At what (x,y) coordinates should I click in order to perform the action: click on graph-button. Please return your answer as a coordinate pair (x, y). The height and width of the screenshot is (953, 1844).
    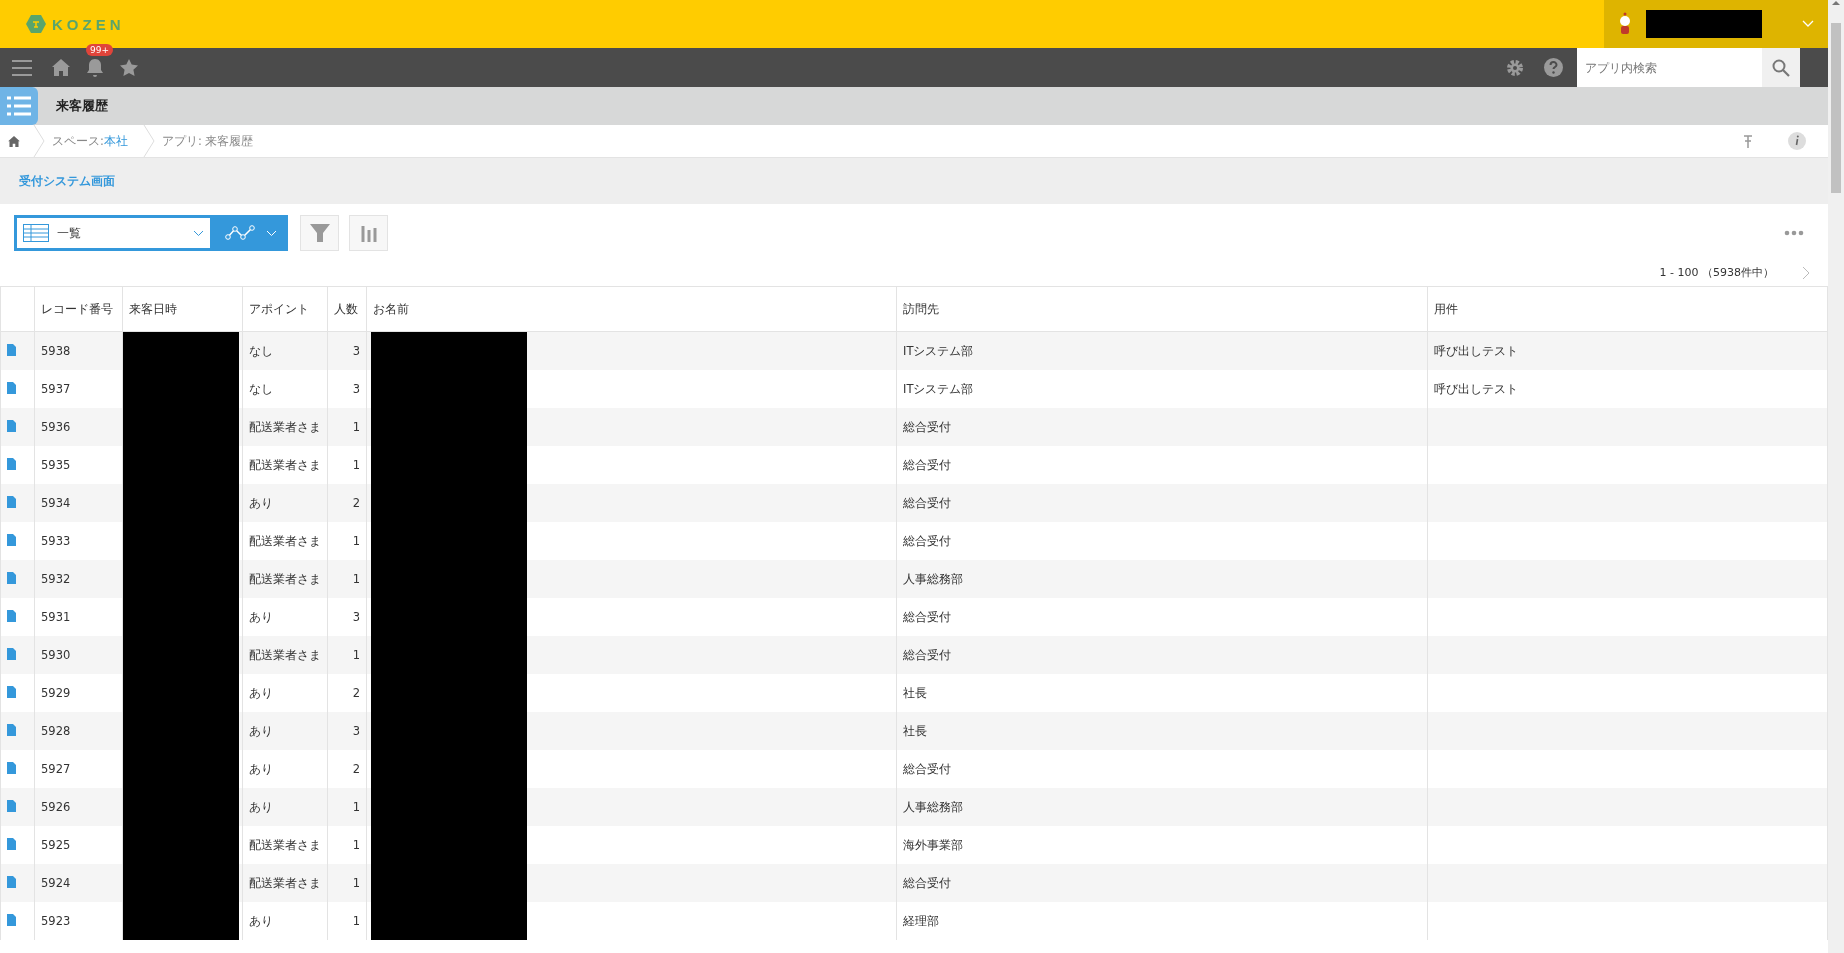
    Looking at the image, I should click on (250, 233).